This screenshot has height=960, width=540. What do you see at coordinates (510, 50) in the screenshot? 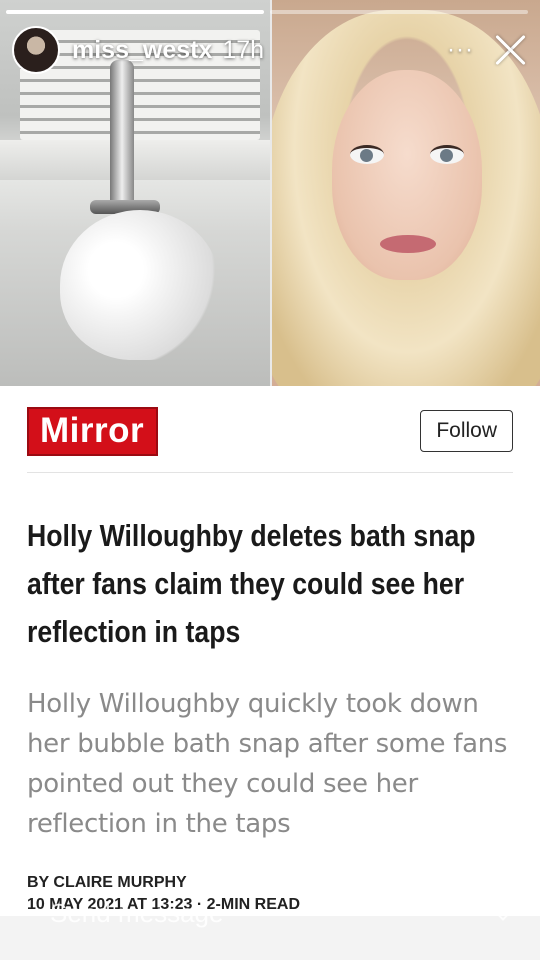
I see `close-icon` at bounding box center [510, 50].